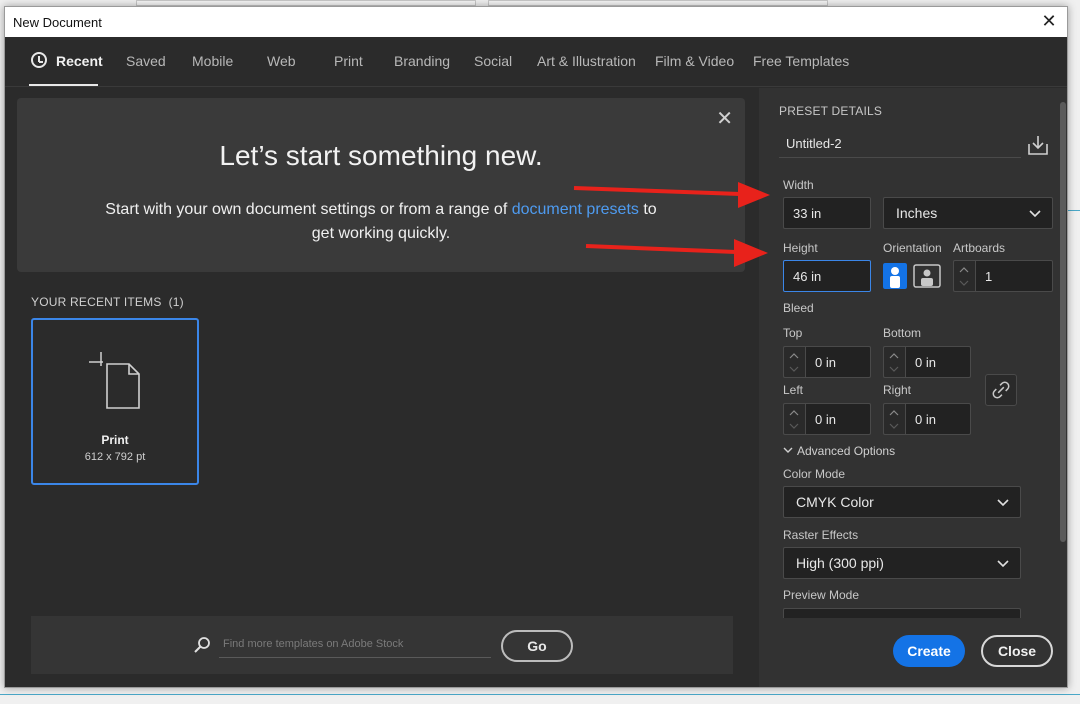 The image size is (1080, 704). I want to click on go-button: Go, so click(537, 646).